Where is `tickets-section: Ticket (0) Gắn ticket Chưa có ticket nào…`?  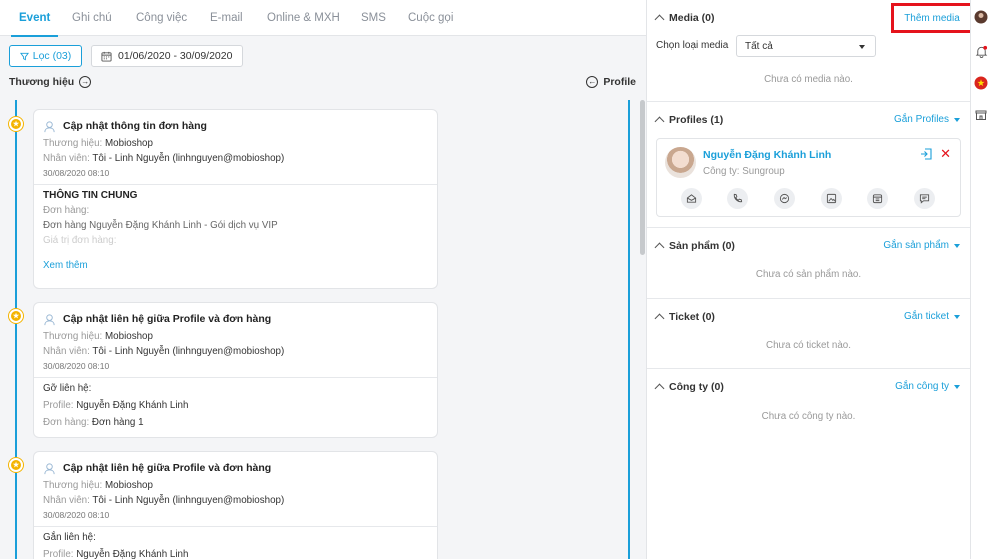 tickets-section: Ticket (0) Gắn ticket Chưa có ticket nào… is located at coordinates (808, 334).